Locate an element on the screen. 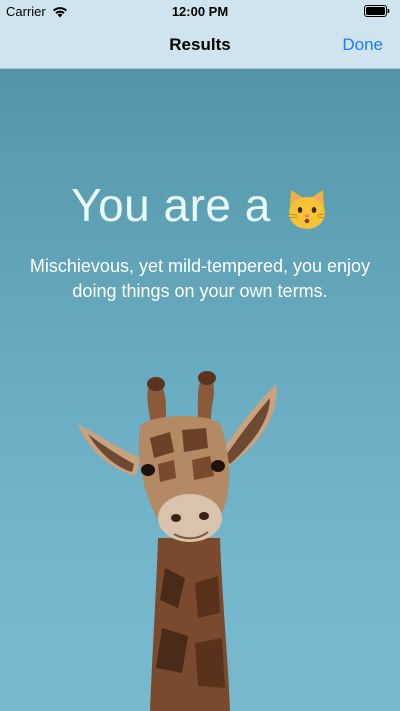  description-line: doing things on your own terms. is located at coordinates (200, 291).